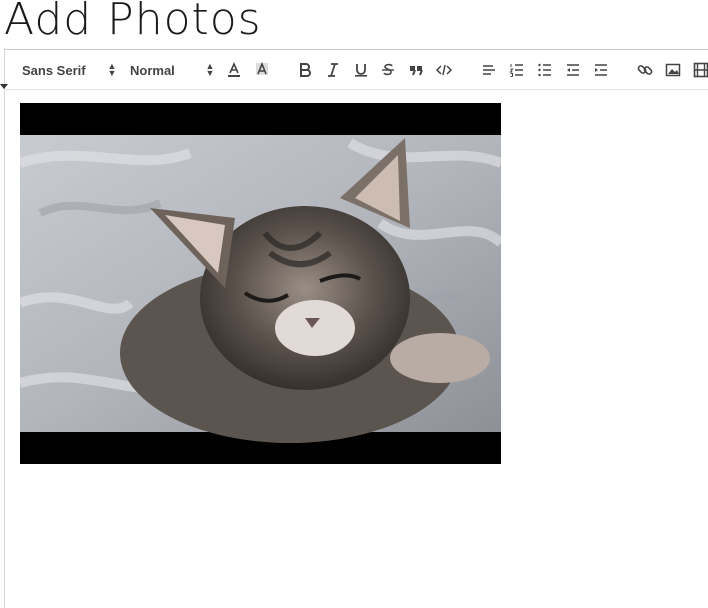  I want to click on outdent-button, so click(573, 70).